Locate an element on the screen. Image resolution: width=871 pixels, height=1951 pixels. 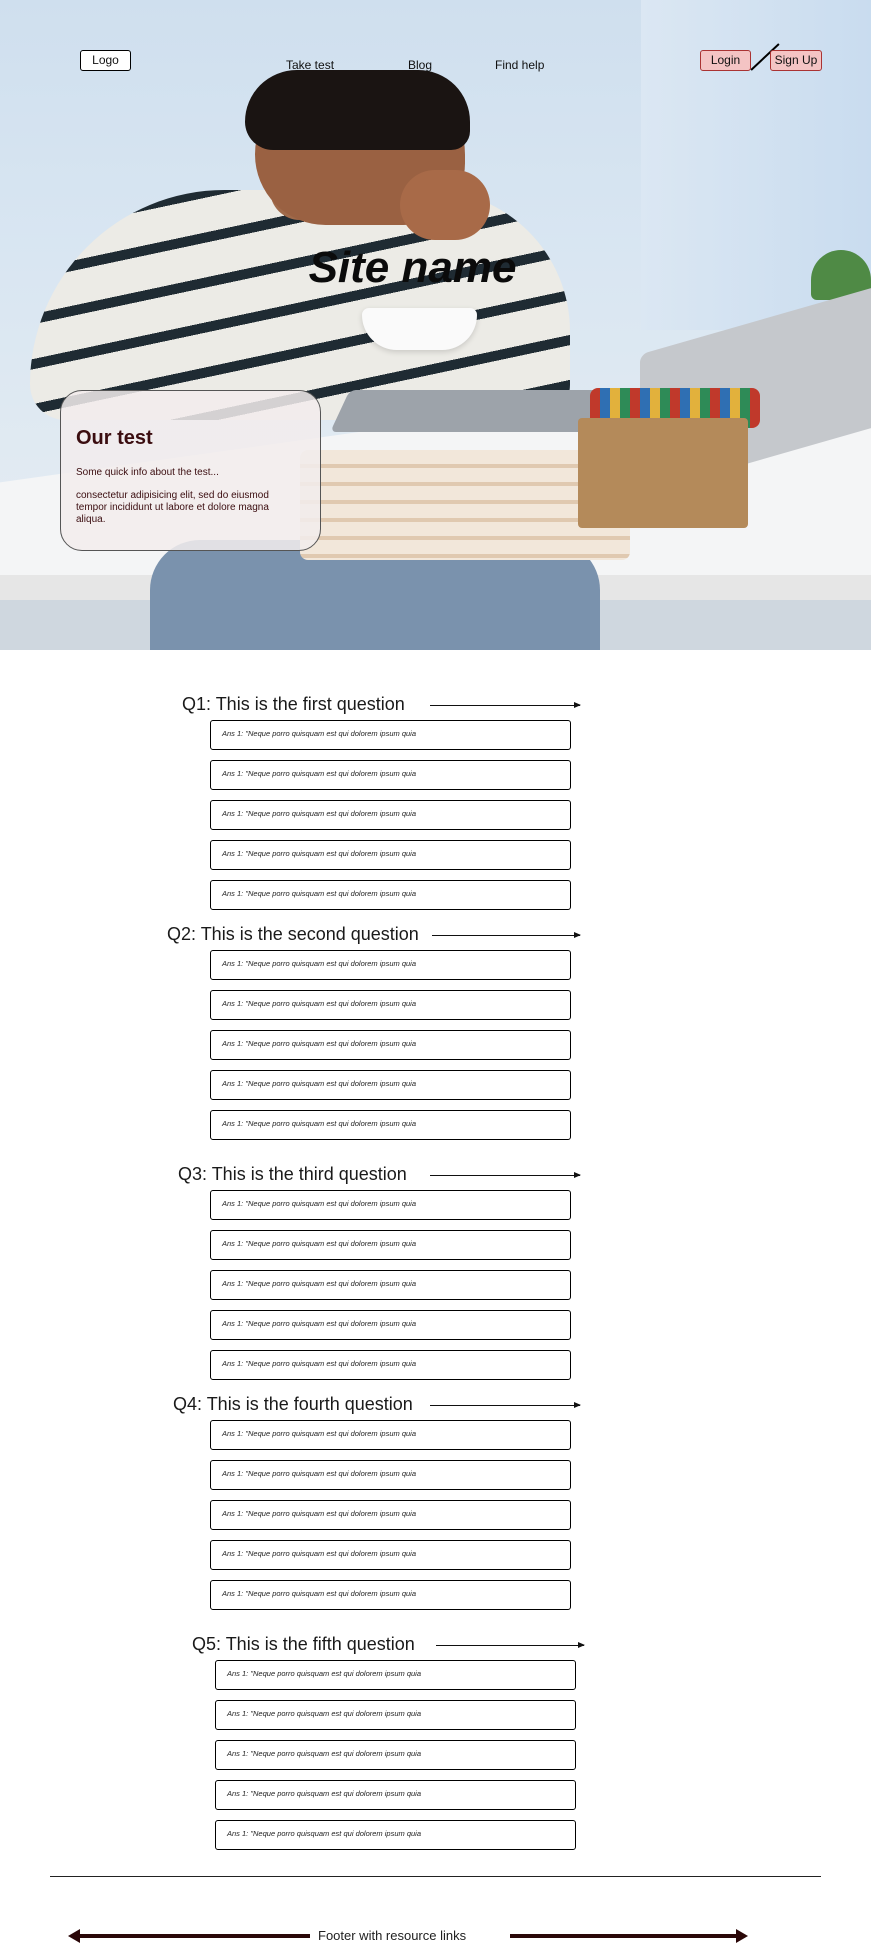
nav-find-help-link: Find help is located at coordinates (519, 65).